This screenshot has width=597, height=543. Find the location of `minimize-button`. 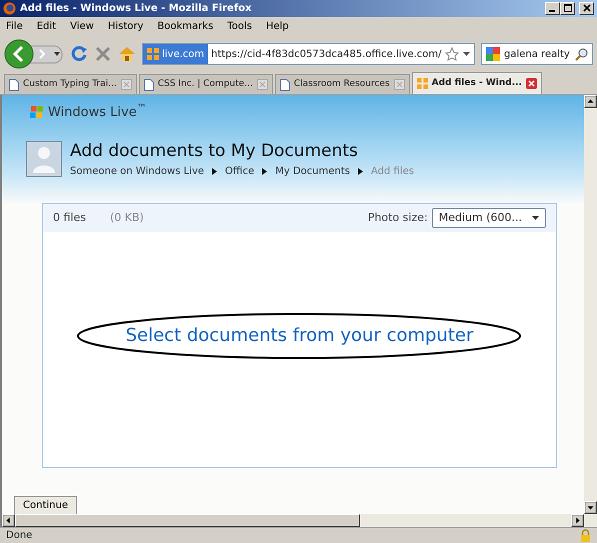

minimize-button is located at coordinates (552, 8).